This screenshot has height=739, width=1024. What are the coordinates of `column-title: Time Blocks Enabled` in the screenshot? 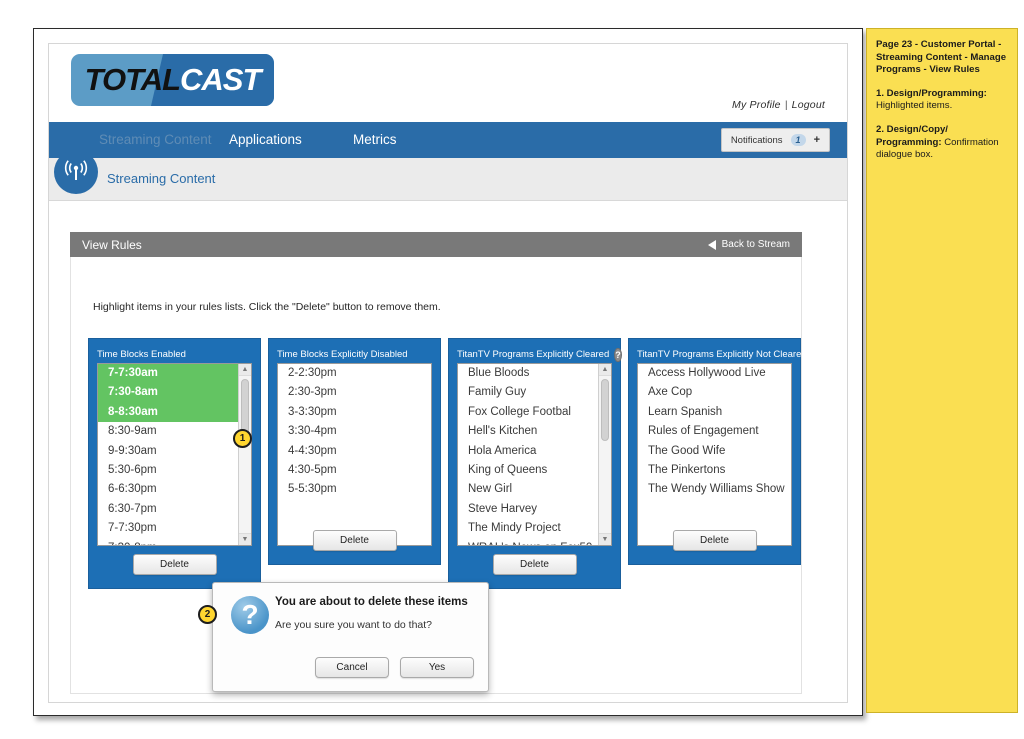 It's located at (174, 354).